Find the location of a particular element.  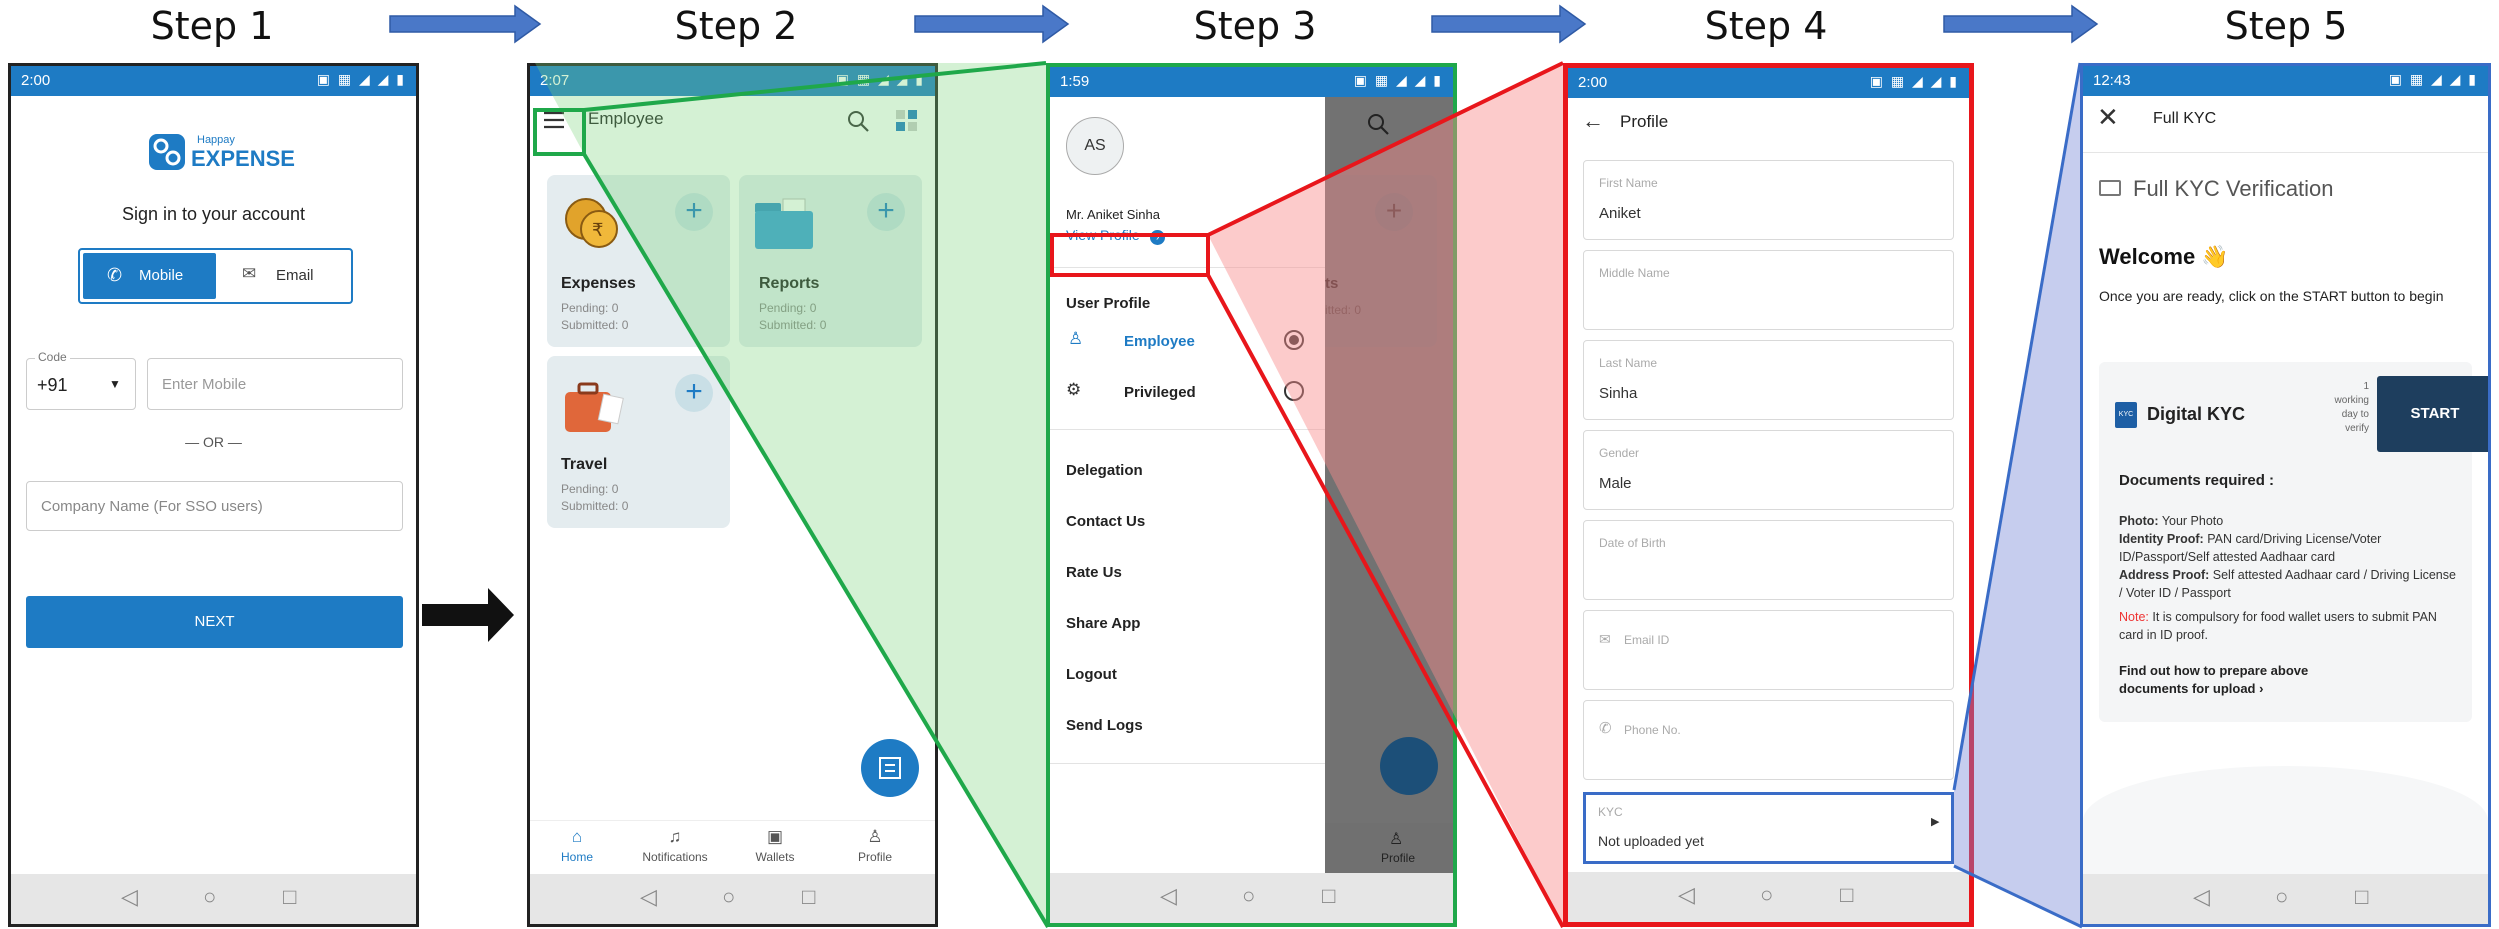

card-title: Reports is located at coordinates (789, 283).